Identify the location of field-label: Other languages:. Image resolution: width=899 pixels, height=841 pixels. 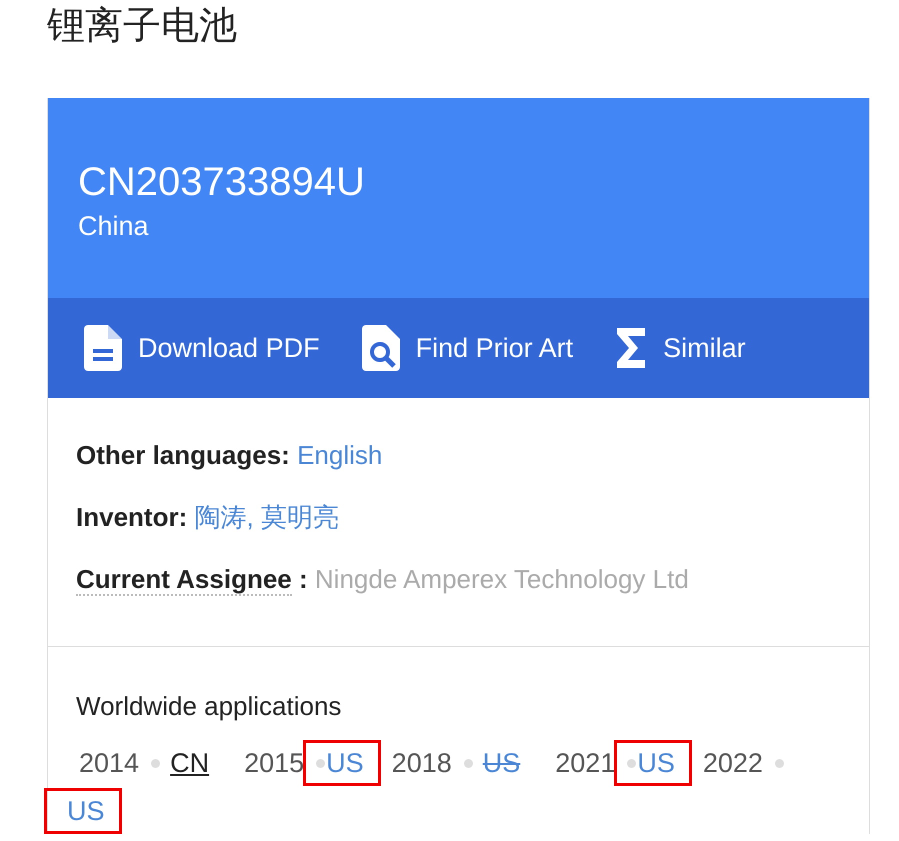
(183, 455).